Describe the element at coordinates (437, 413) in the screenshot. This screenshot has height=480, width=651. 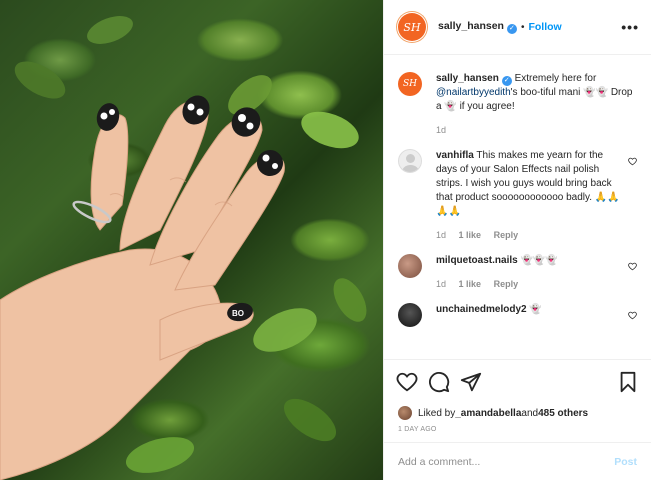
I see `likes-prefix: Liked by` at that location.